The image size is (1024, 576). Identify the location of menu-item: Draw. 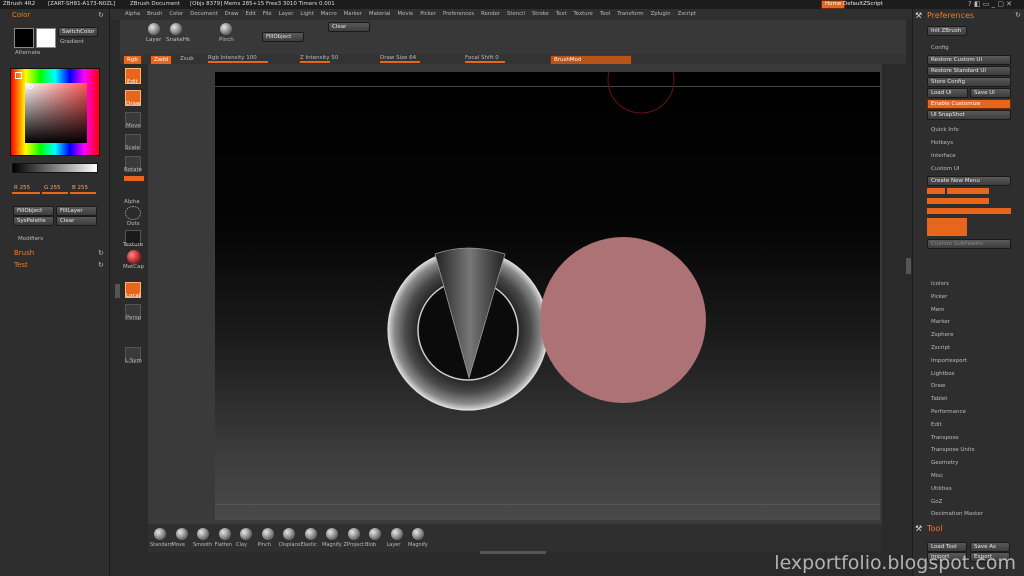
(232, 15).